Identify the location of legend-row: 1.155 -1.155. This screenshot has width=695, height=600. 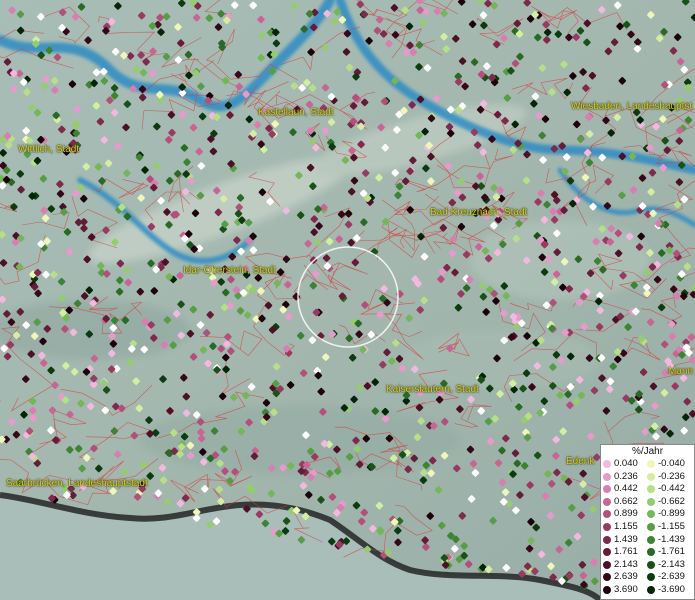
(649, 527).